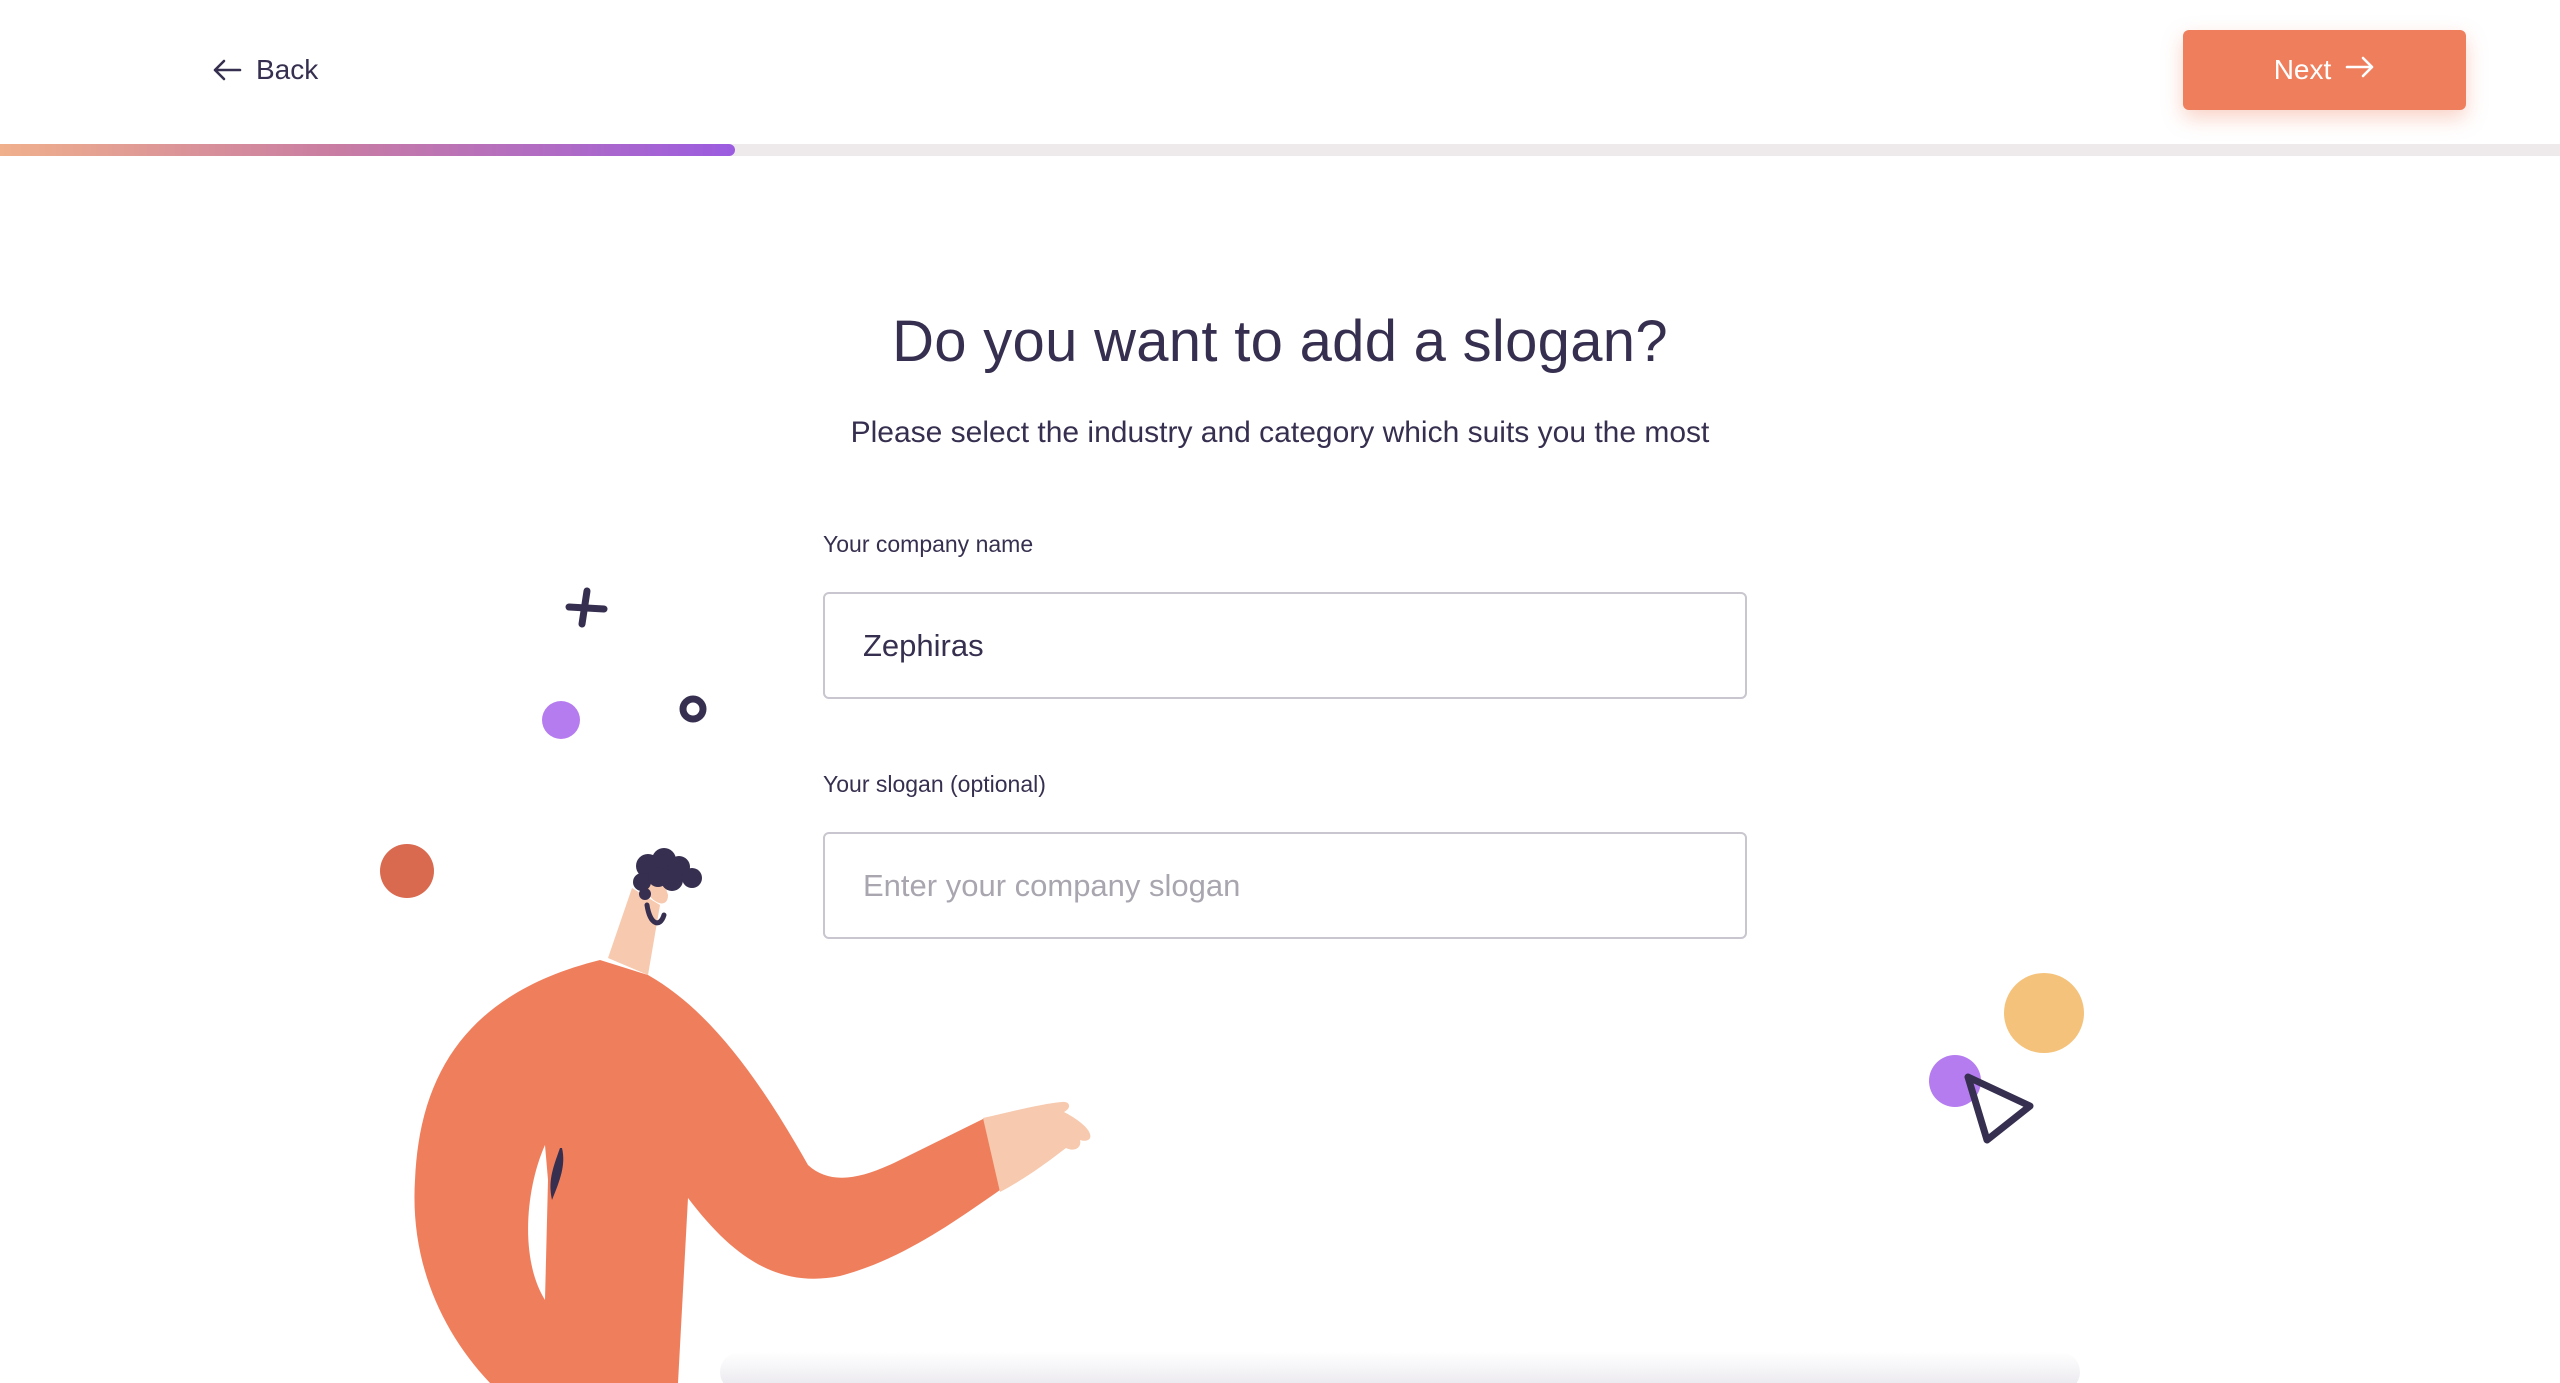  I want to click on bottom-panel-shadow, so click(1400, 1367).